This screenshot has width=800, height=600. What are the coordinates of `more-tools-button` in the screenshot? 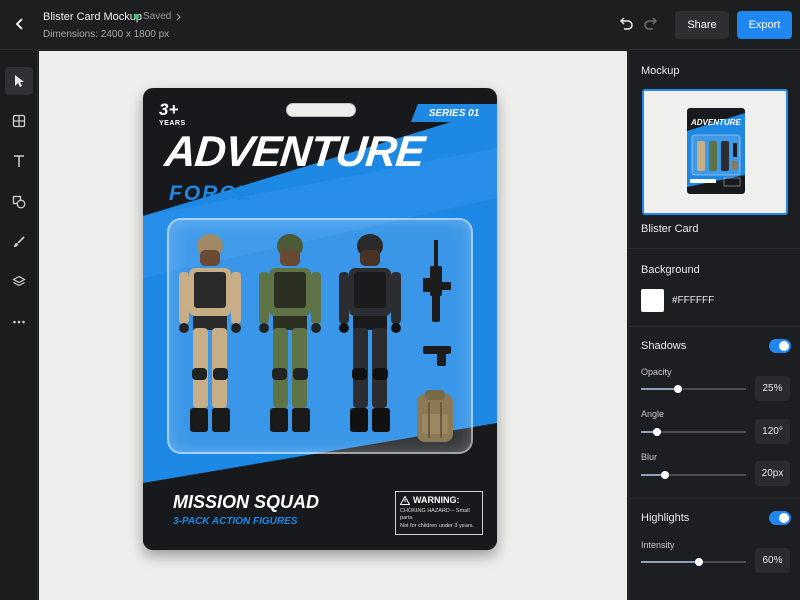 It's located at (19, 322).